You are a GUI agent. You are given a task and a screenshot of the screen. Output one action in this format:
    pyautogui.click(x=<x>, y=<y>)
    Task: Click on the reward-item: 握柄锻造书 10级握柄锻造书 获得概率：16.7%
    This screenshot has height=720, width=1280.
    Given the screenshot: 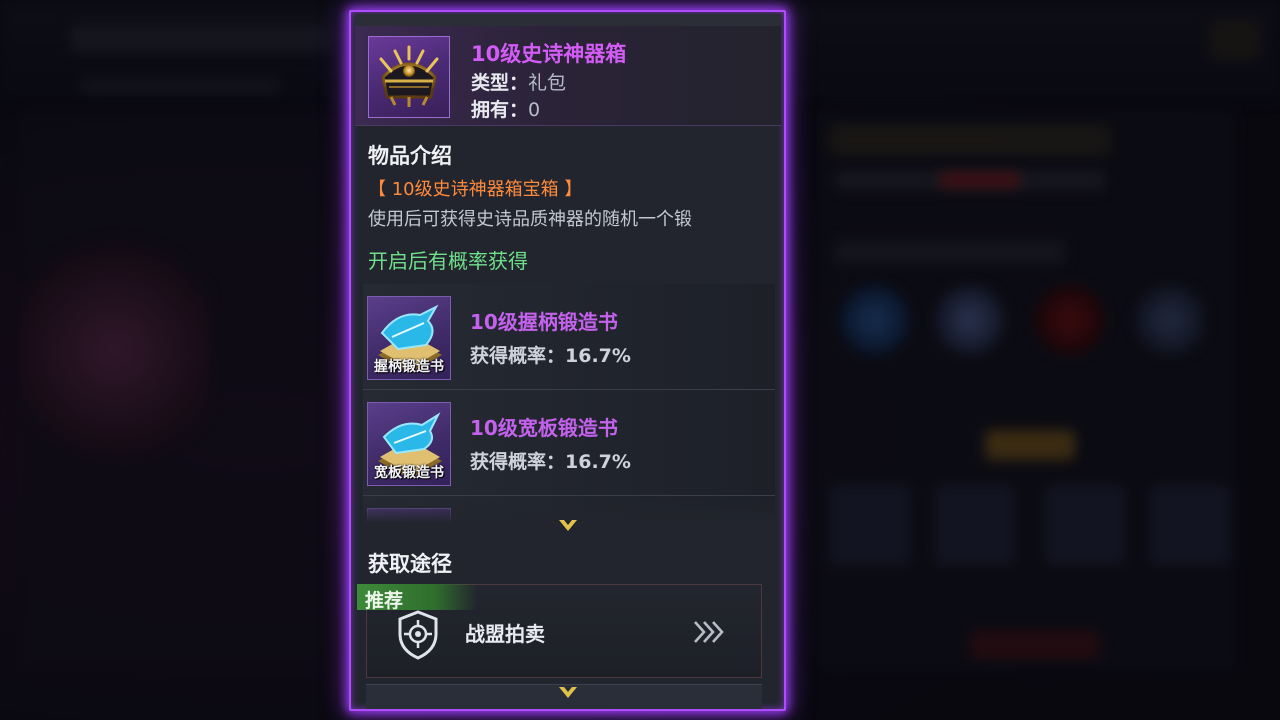 What is the action you would take?
    pyautogui.click(x=569, y=337)
    